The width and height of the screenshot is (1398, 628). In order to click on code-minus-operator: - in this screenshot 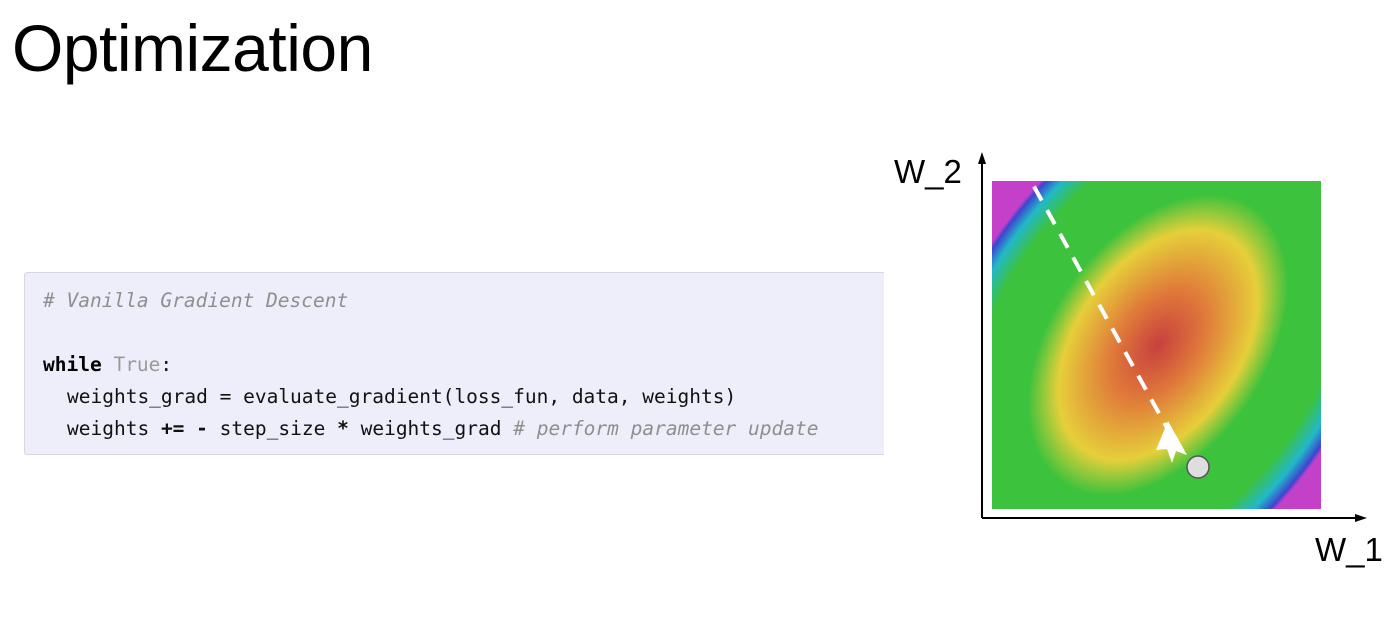, I will do `click(202, 428)`.